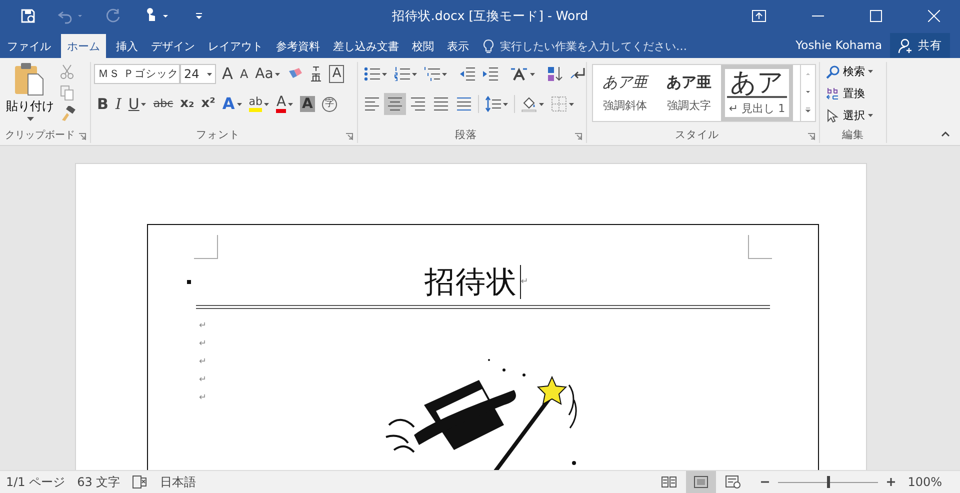 Image resolution: width=960 pixels, height=493 pixels. I want to click on zoom-in-icon, so click(891, 482).